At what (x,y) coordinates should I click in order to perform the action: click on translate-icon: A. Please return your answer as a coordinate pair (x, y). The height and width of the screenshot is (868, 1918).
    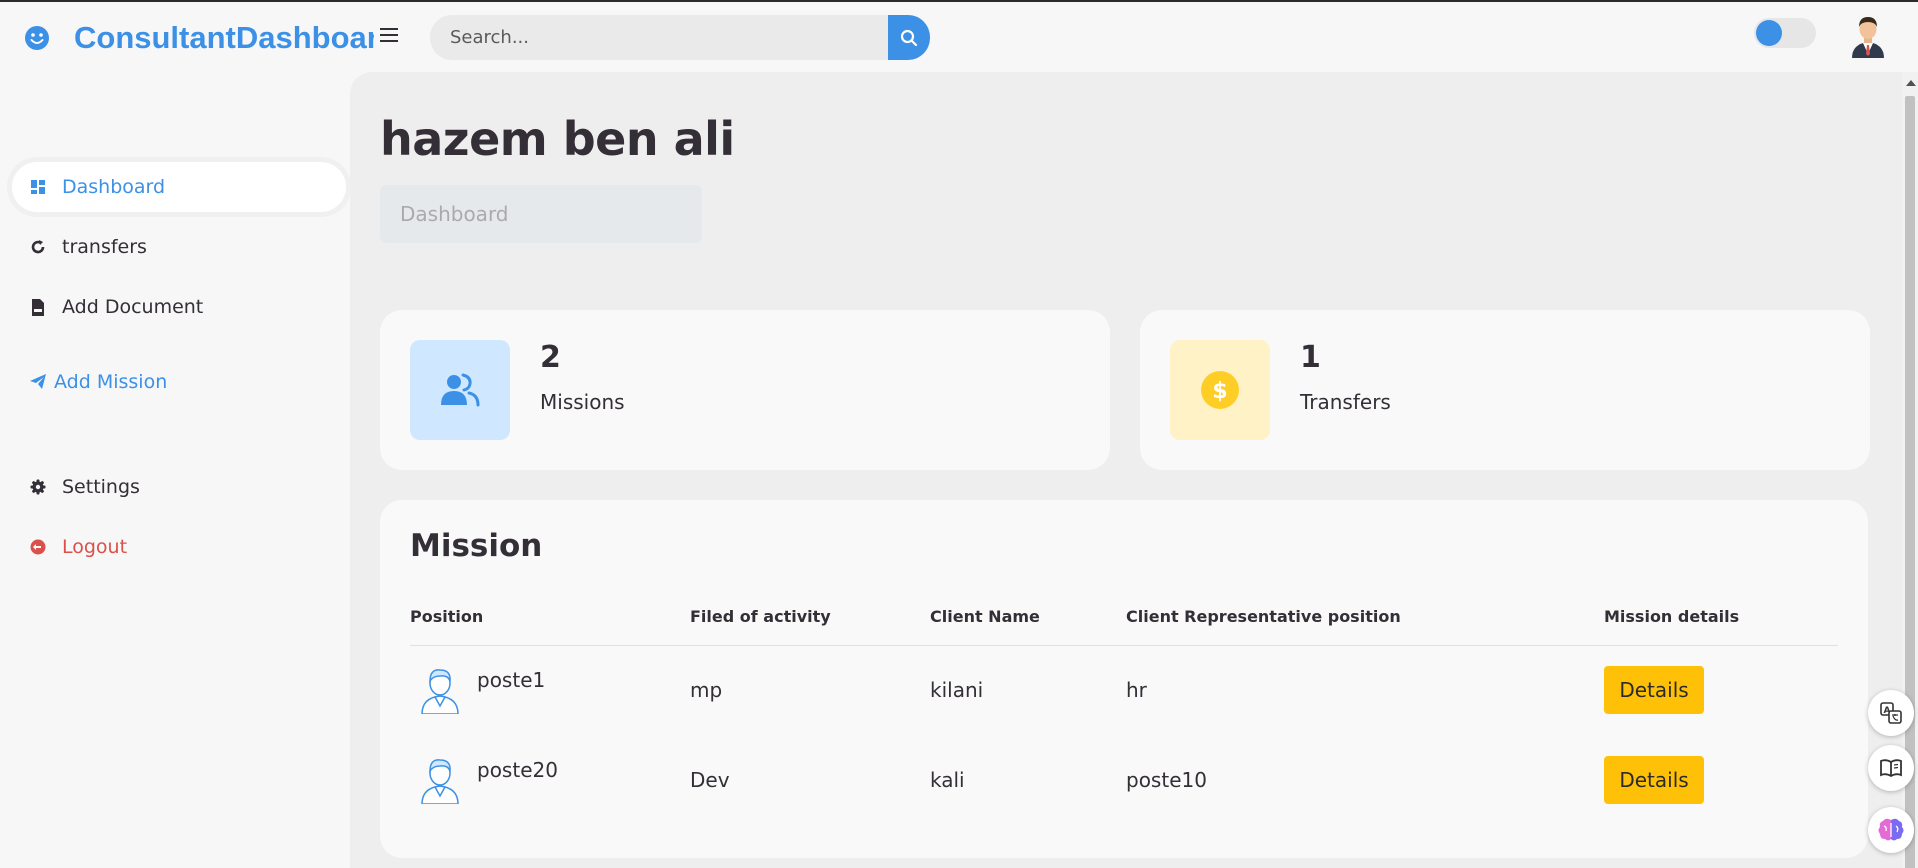
    Looking at the image, I should click on (1891, 713).